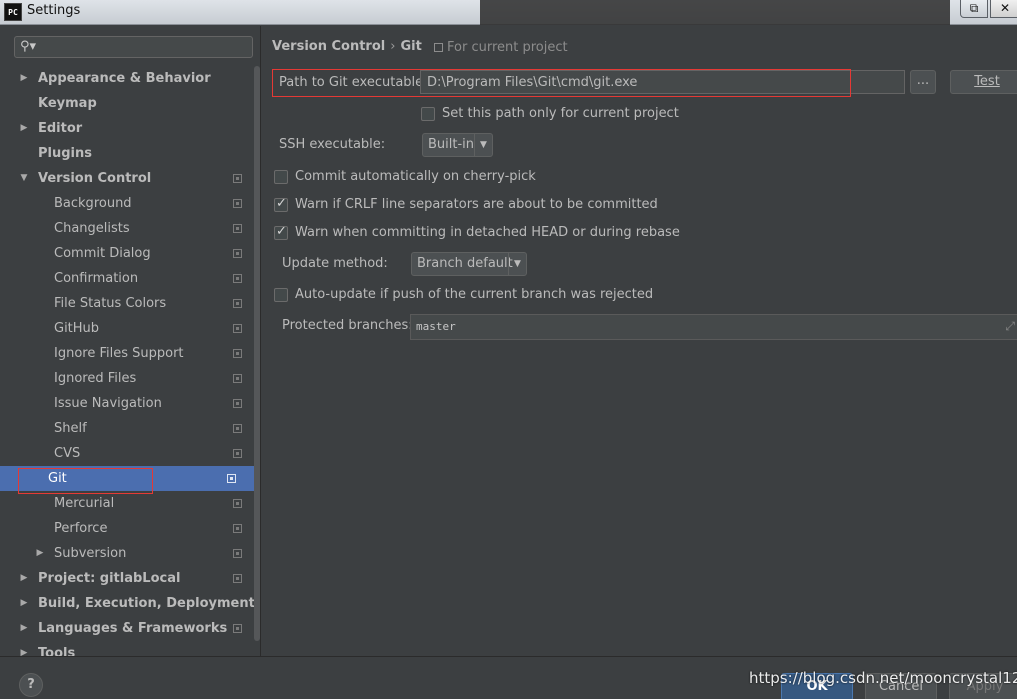 Image resolution: width=1017 pixels, height=699 pixels. What do you see at coordinates (713, 327) in the screenshot?
I see `protected-branches-field: master ⤢` at bounding box center [713, 327].